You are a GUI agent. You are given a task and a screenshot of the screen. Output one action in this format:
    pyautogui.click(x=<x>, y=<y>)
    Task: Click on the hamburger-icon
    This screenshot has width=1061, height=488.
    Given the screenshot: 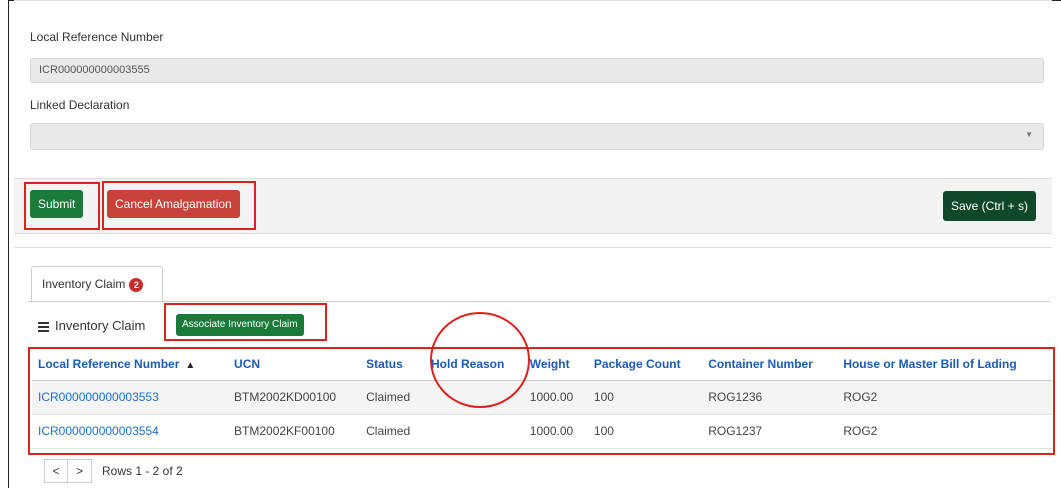 What is the action you would take?
    pyautogui.click(x=43, y=327)
    